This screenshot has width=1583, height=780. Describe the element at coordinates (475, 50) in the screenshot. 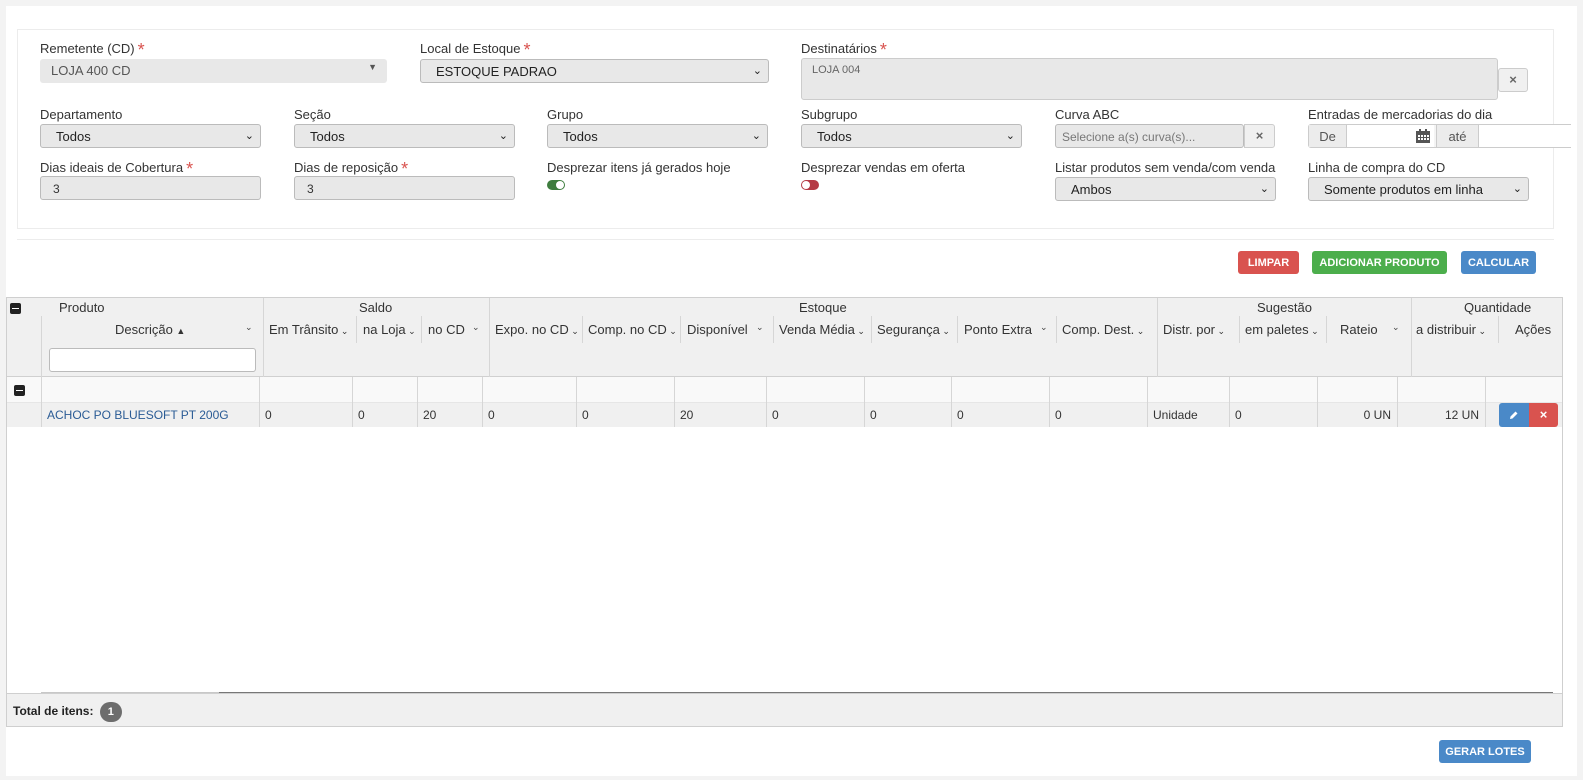

I see `local-estoque-label: Local de Estoque *` at that location.